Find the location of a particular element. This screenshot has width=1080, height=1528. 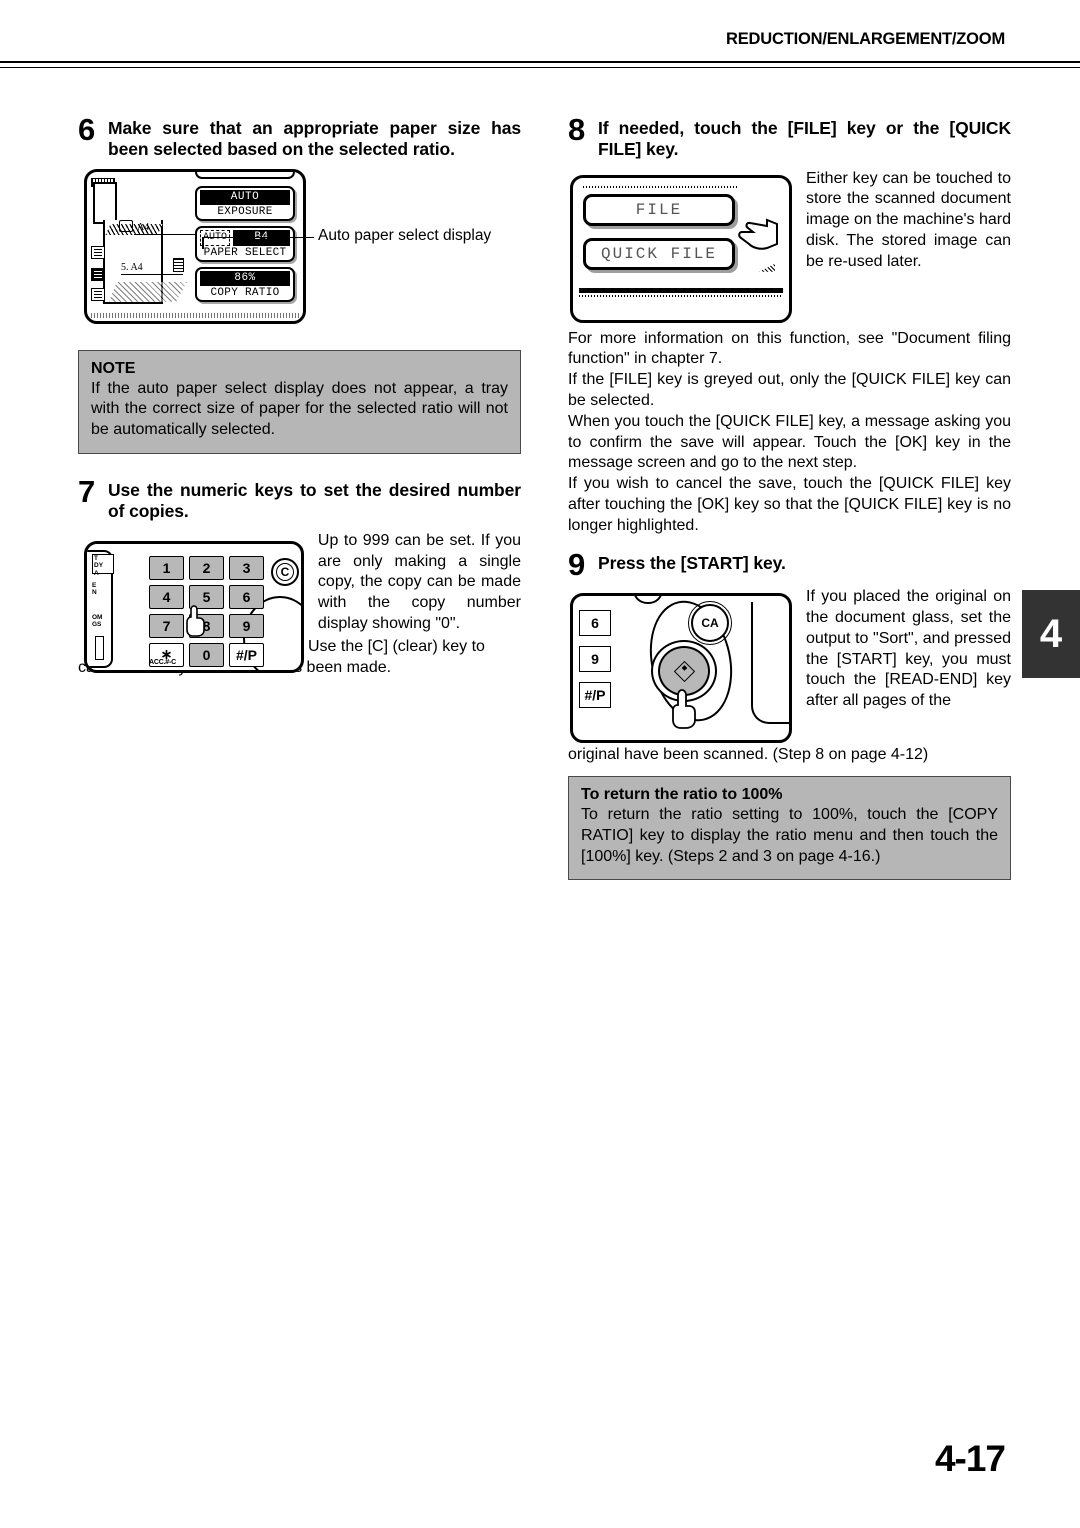

header-divider-rule is located at coordinates (540, 64).